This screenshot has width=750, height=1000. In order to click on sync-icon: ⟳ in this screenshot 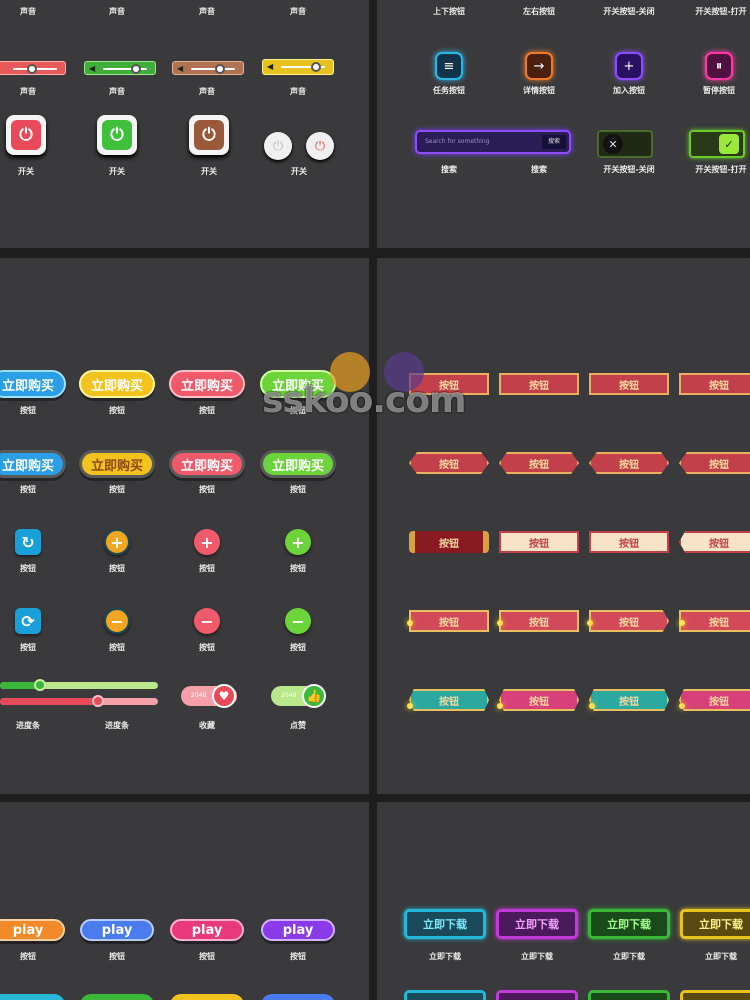, I will do `click(28, 621)`.